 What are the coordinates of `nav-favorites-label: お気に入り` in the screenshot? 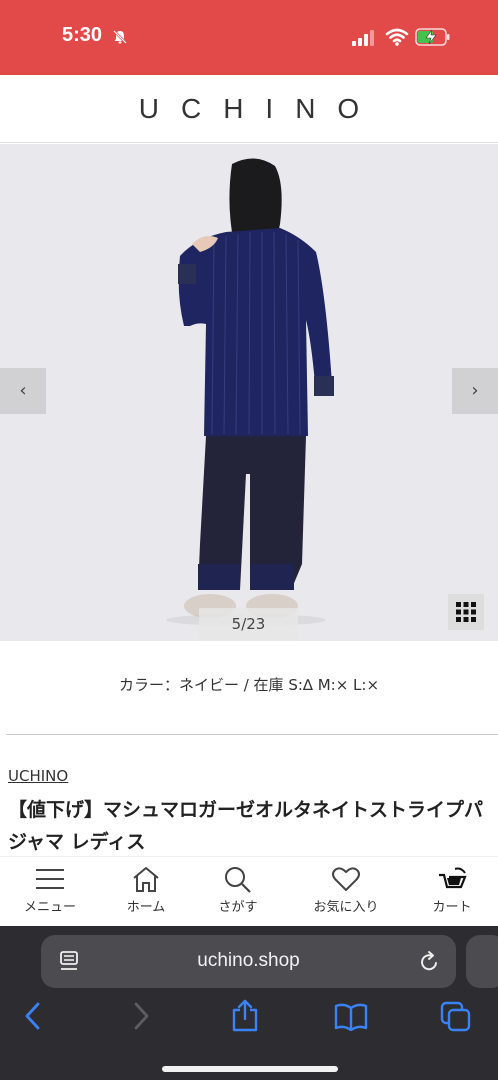 It's located at (346, 907).